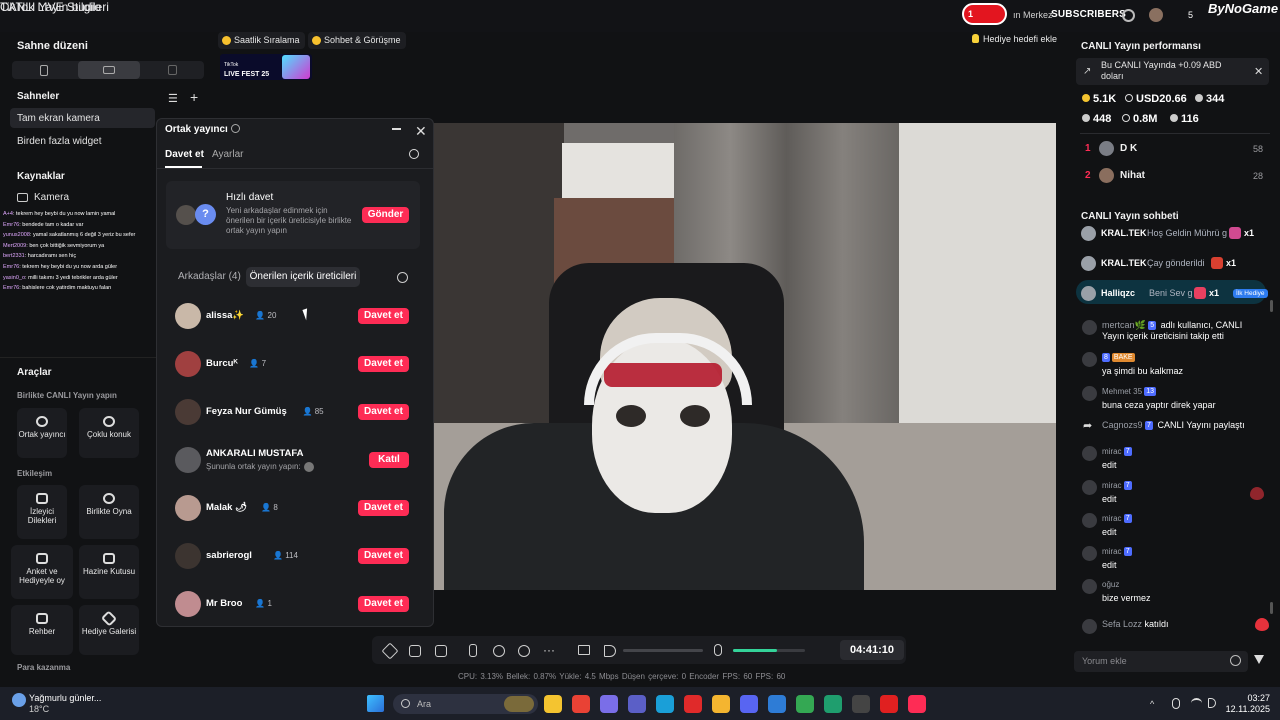  Describe the element at coordinates (228, 154) in the screenshot. I see `tab-settings: Ayarlar` at that location.